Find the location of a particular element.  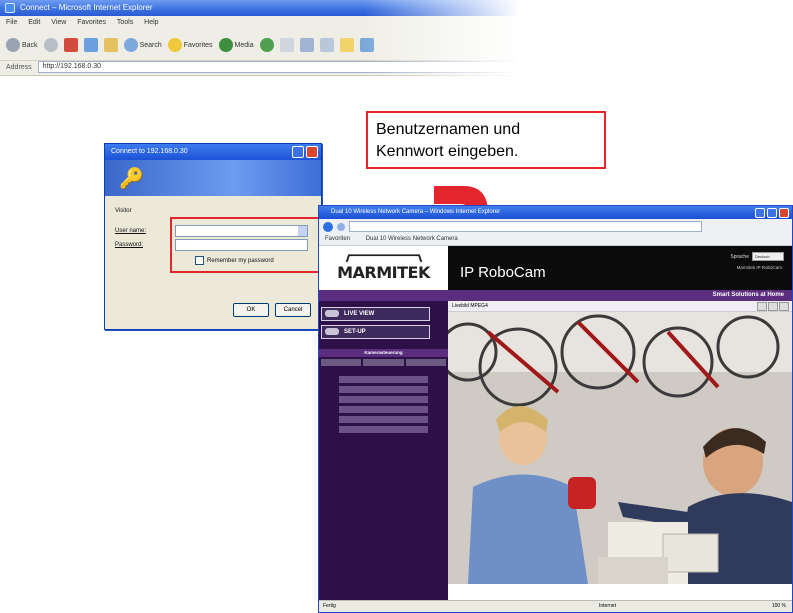

stream-toolbar: Livebild MPEG4 is located at coordinates (620, 306).